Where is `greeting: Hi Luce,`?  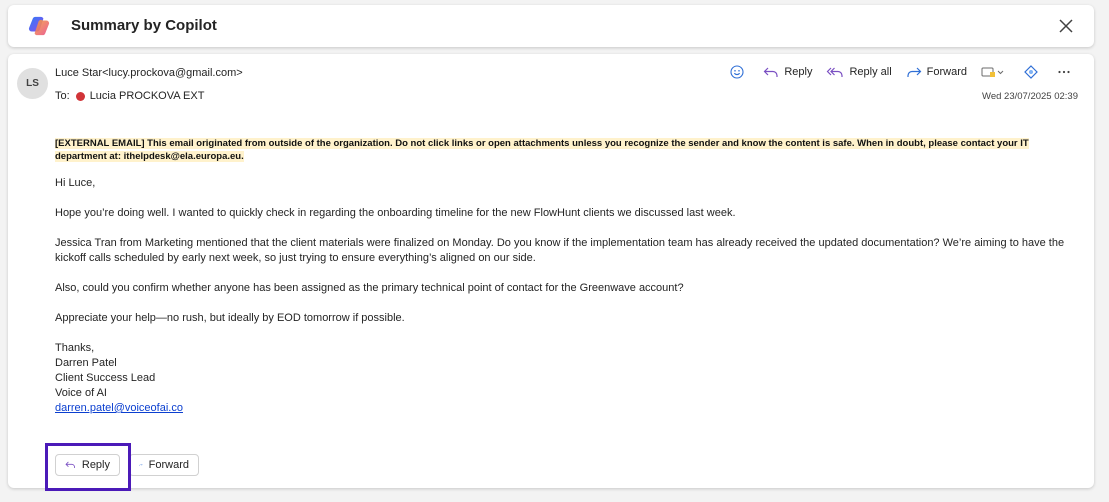
greeting: Hi Luce, is located at coordinates (75, 183).